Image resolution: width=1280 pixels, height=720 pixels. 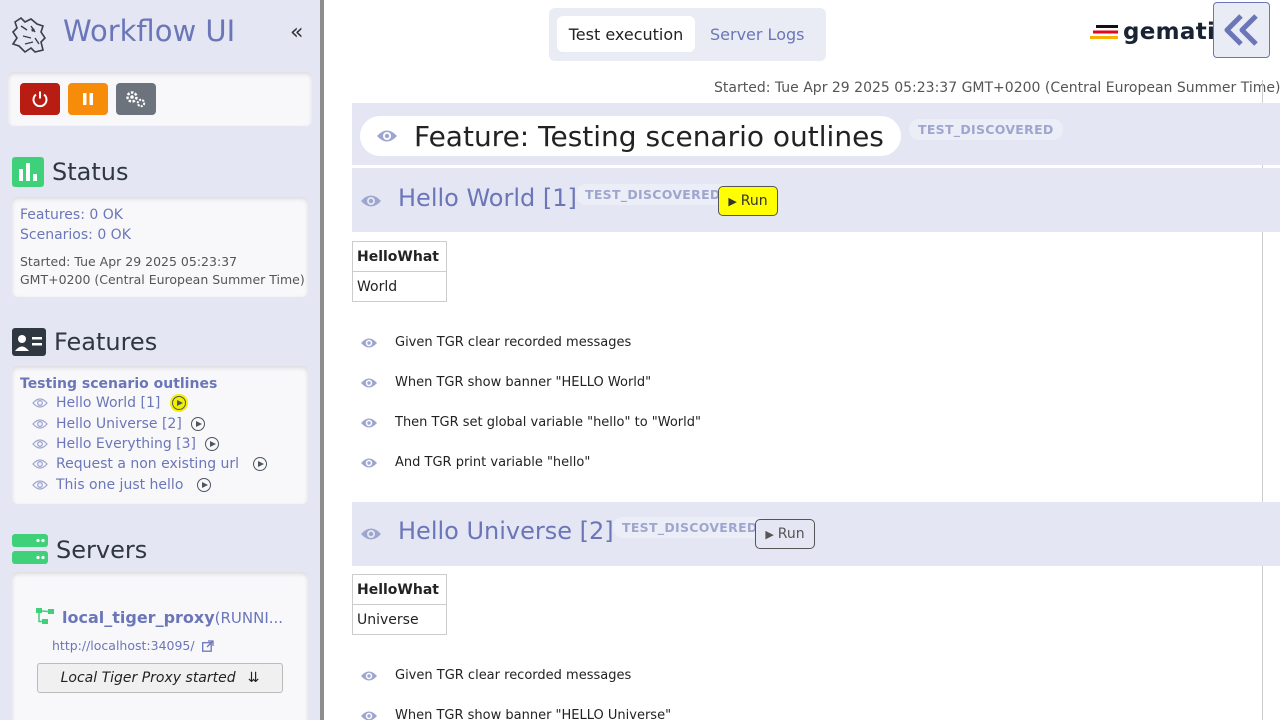 I want to click on examples-table: HelloWhat Universe, so click(x=399, y=604).